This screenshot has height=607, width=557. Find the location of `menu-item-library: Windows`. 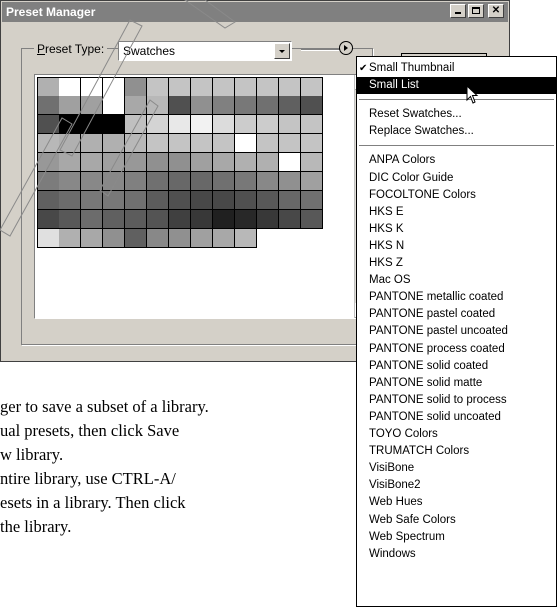

menu-item-library: Windows is located at coordinates (456, 554).